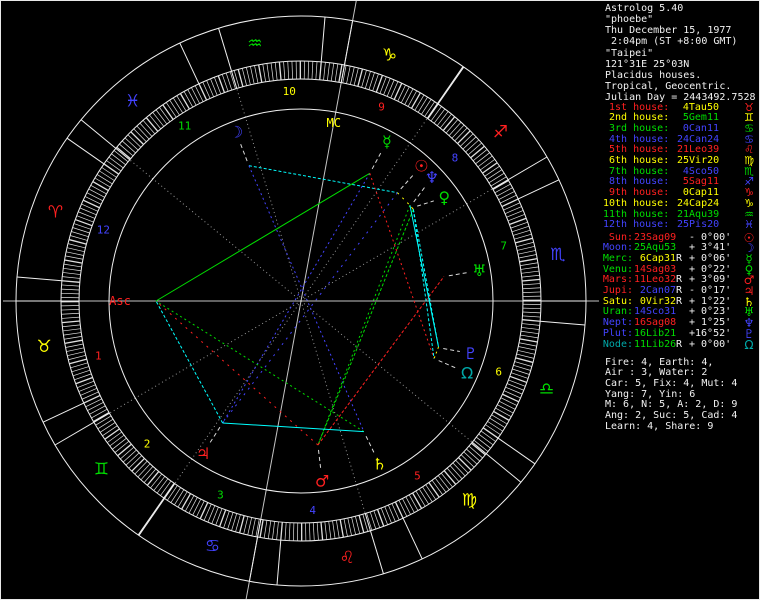 Image resolution: width=760 pixels, height=600 pixels. What do you see at coordinates (214, 435) in the screenshot?
I see `planet-pointer-line` at bounding box center [214, 435].